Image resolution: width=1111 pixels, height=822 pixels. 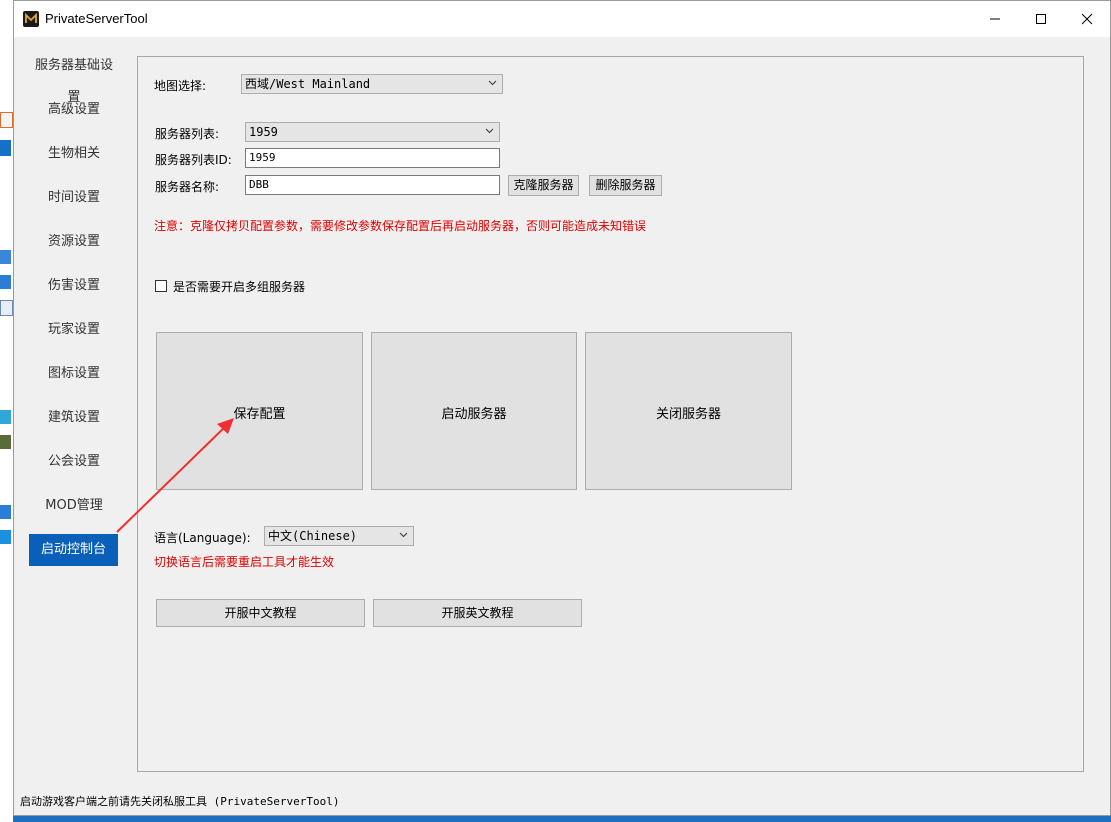 What do you see at coordinates (263, 132) in the screenshot?
I see `server-list-value: 1959` at bounding box center [263, 132].